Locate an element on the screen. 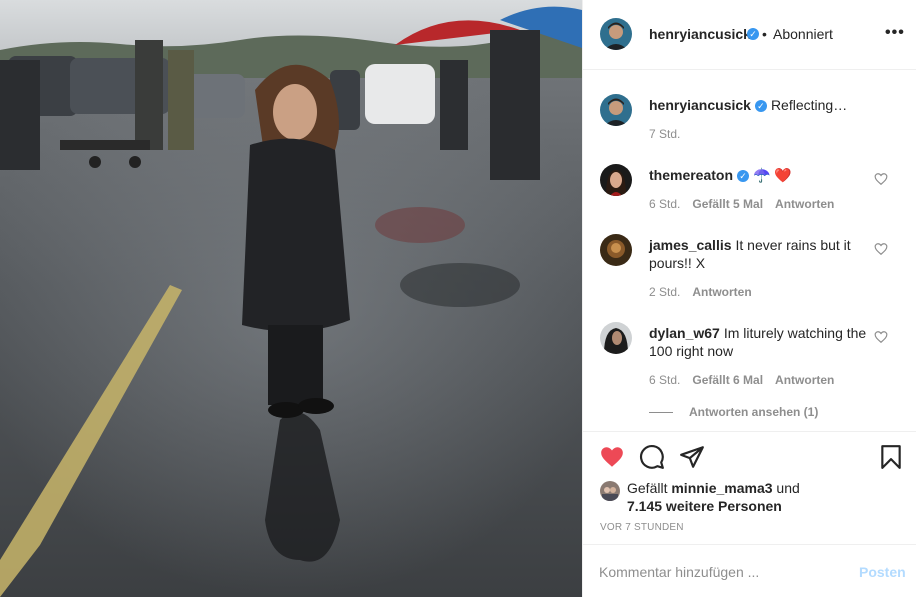 The width and height of the screenshot is (916, 597). author-username: henryiancusick is located at coordinates (700, 34).